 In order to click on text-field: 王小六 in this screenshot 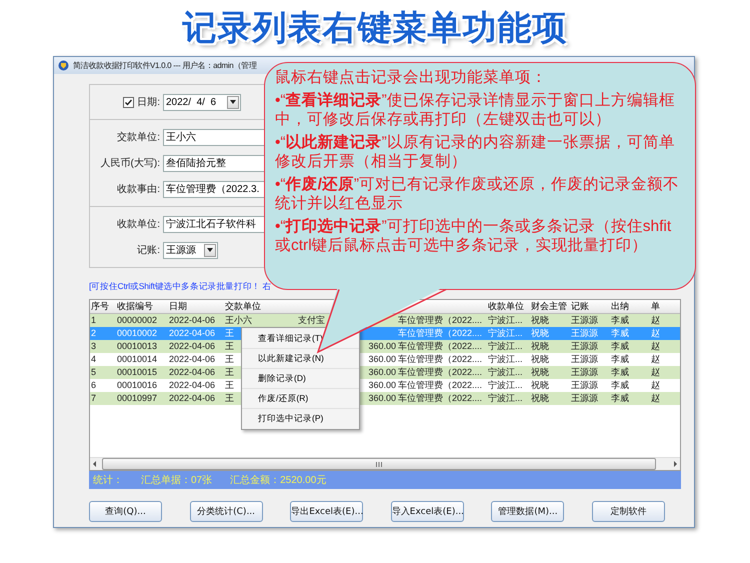, I will do `click(215, 137)`.